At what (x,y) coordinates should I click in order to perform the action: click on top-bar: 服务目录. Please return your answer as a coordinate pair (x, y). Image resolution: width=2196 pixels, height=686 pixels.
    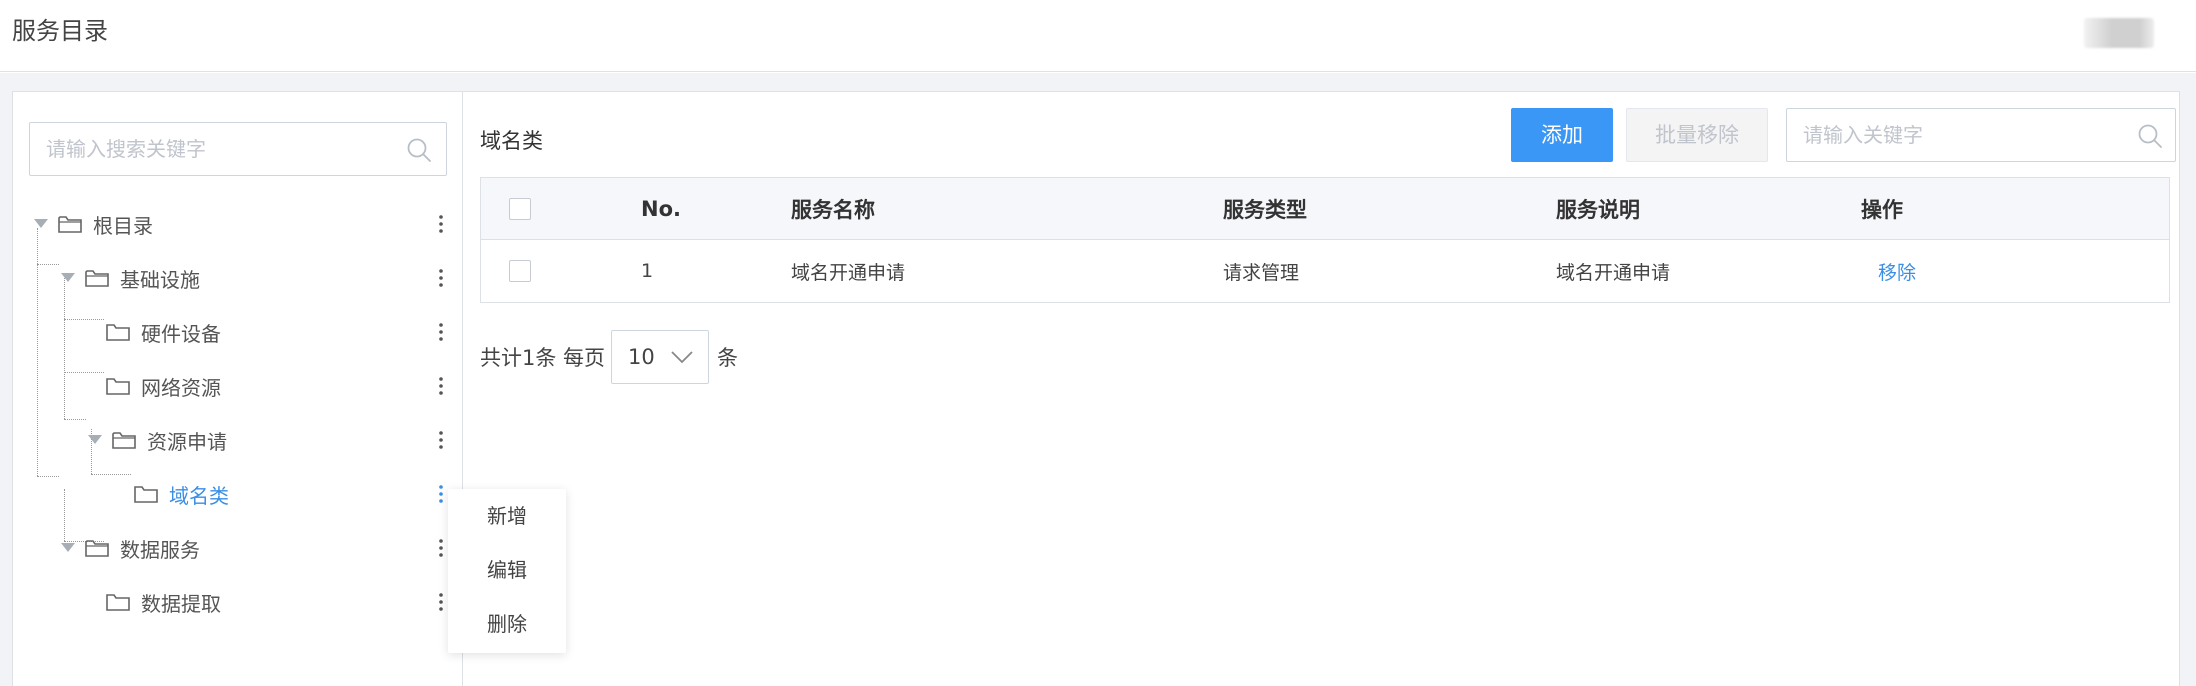
    Looking at the image, I should click on (1098, 36).